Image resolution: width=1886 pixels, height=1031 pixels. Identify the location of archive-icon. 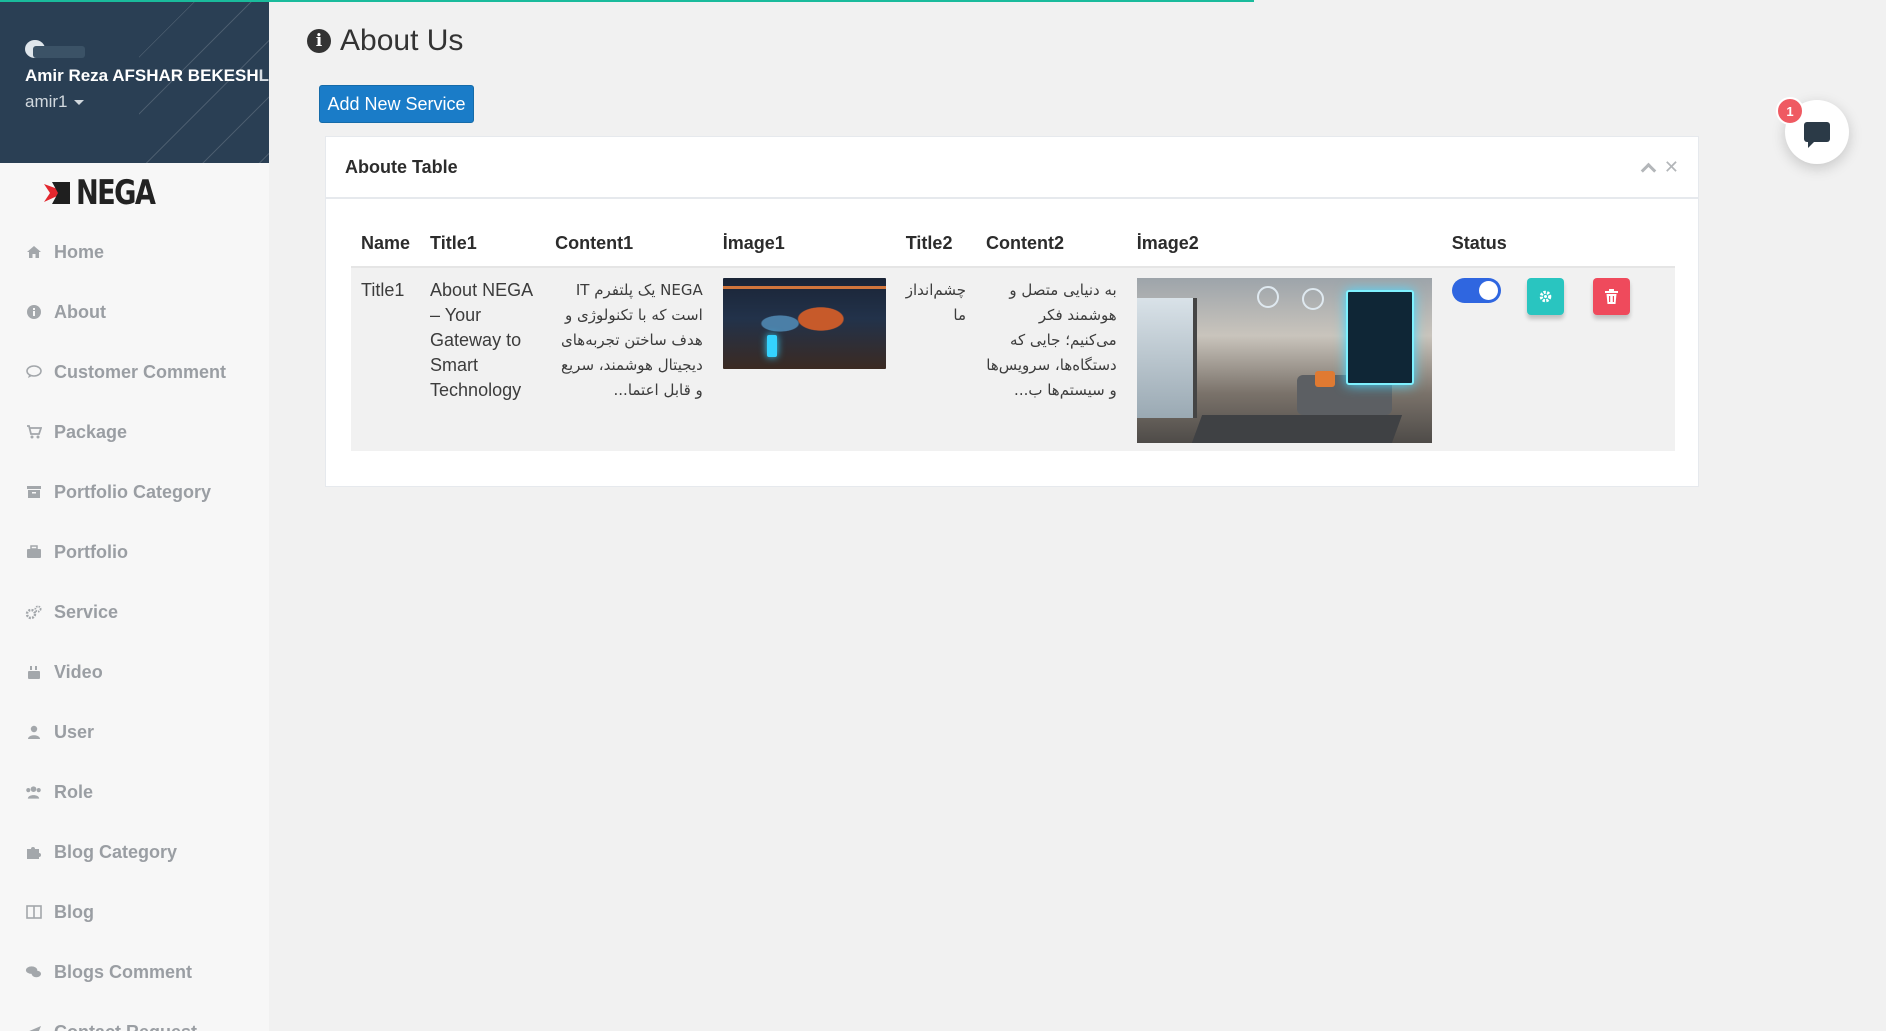
(33, 492).